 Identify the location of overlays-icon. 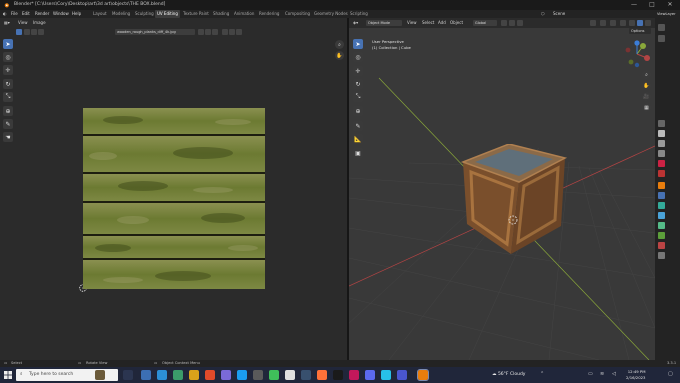
(239, 32).